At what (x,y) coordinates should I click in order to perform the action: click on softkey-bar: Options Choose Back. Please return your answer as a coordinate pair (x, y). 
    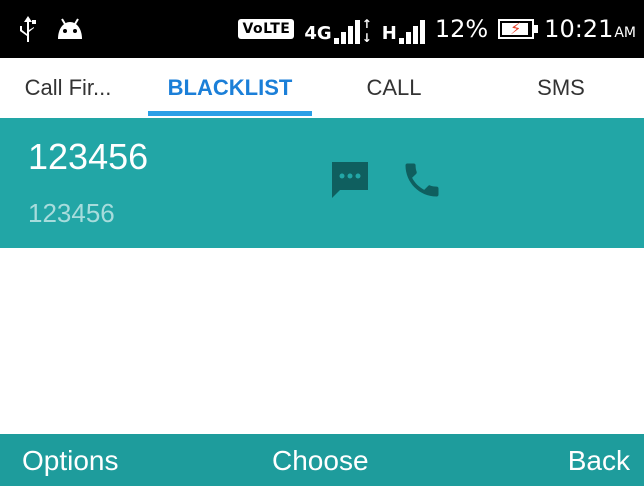
    Looking at the image, I should click on (322, 460).